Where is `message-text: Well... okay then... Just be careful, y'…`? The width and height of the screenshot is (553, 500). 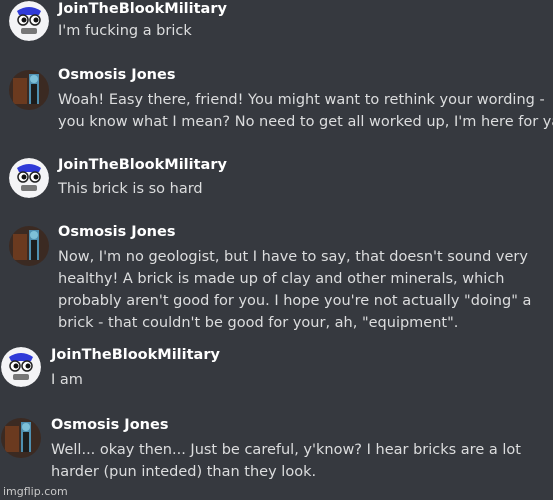
message-text: Well... okay then... Just be careful, y'… is located at coordinates (286, 450).